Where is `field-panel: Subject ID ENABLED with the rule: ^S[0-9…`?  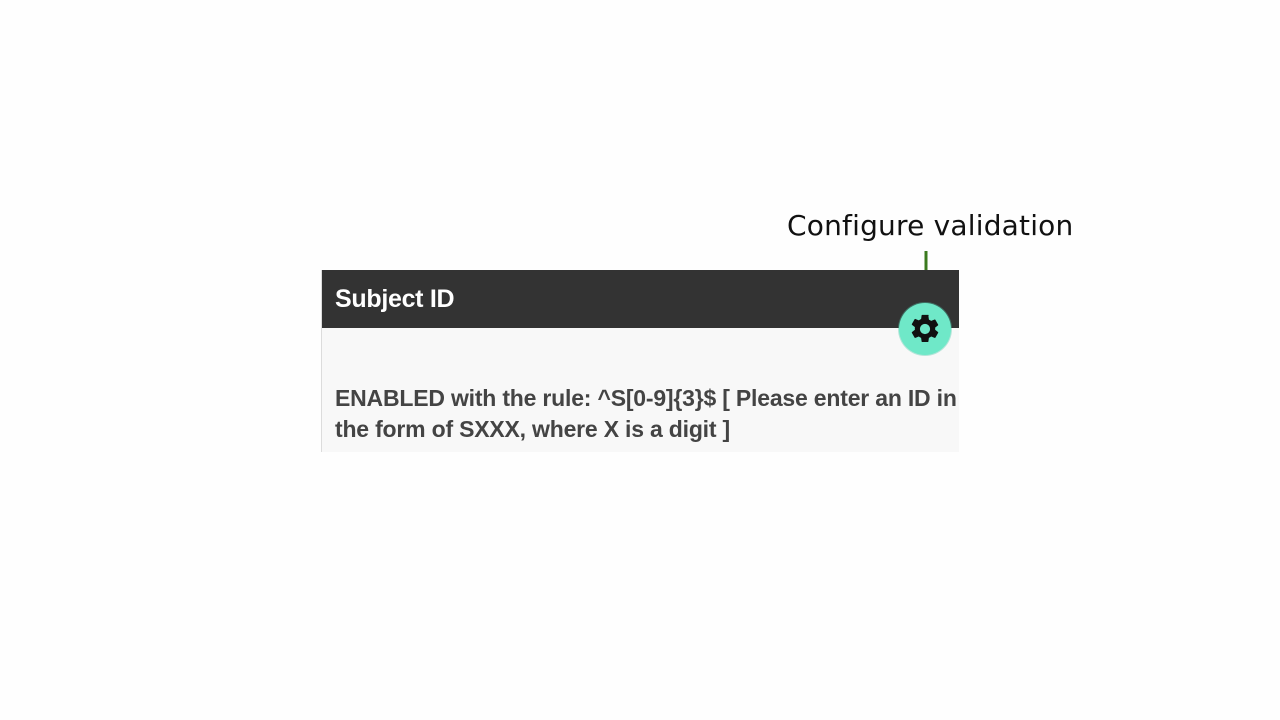
field-panel: Subject ID ENABLED with the rule: ^S[0-9… is located at coordinates (640, 361).